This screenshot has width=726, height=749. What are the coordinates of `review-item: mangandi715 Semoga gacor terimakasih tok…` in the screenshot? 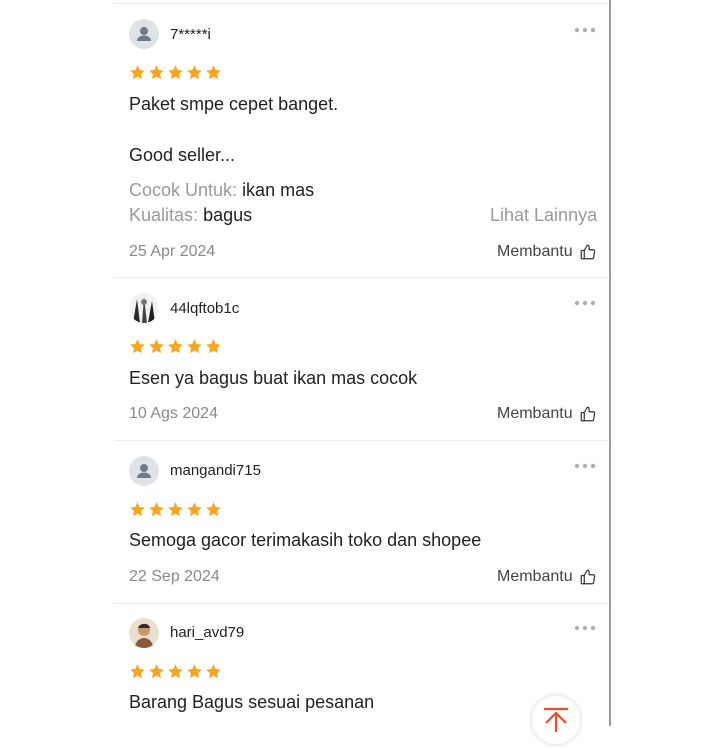 It's located at (362, 522).